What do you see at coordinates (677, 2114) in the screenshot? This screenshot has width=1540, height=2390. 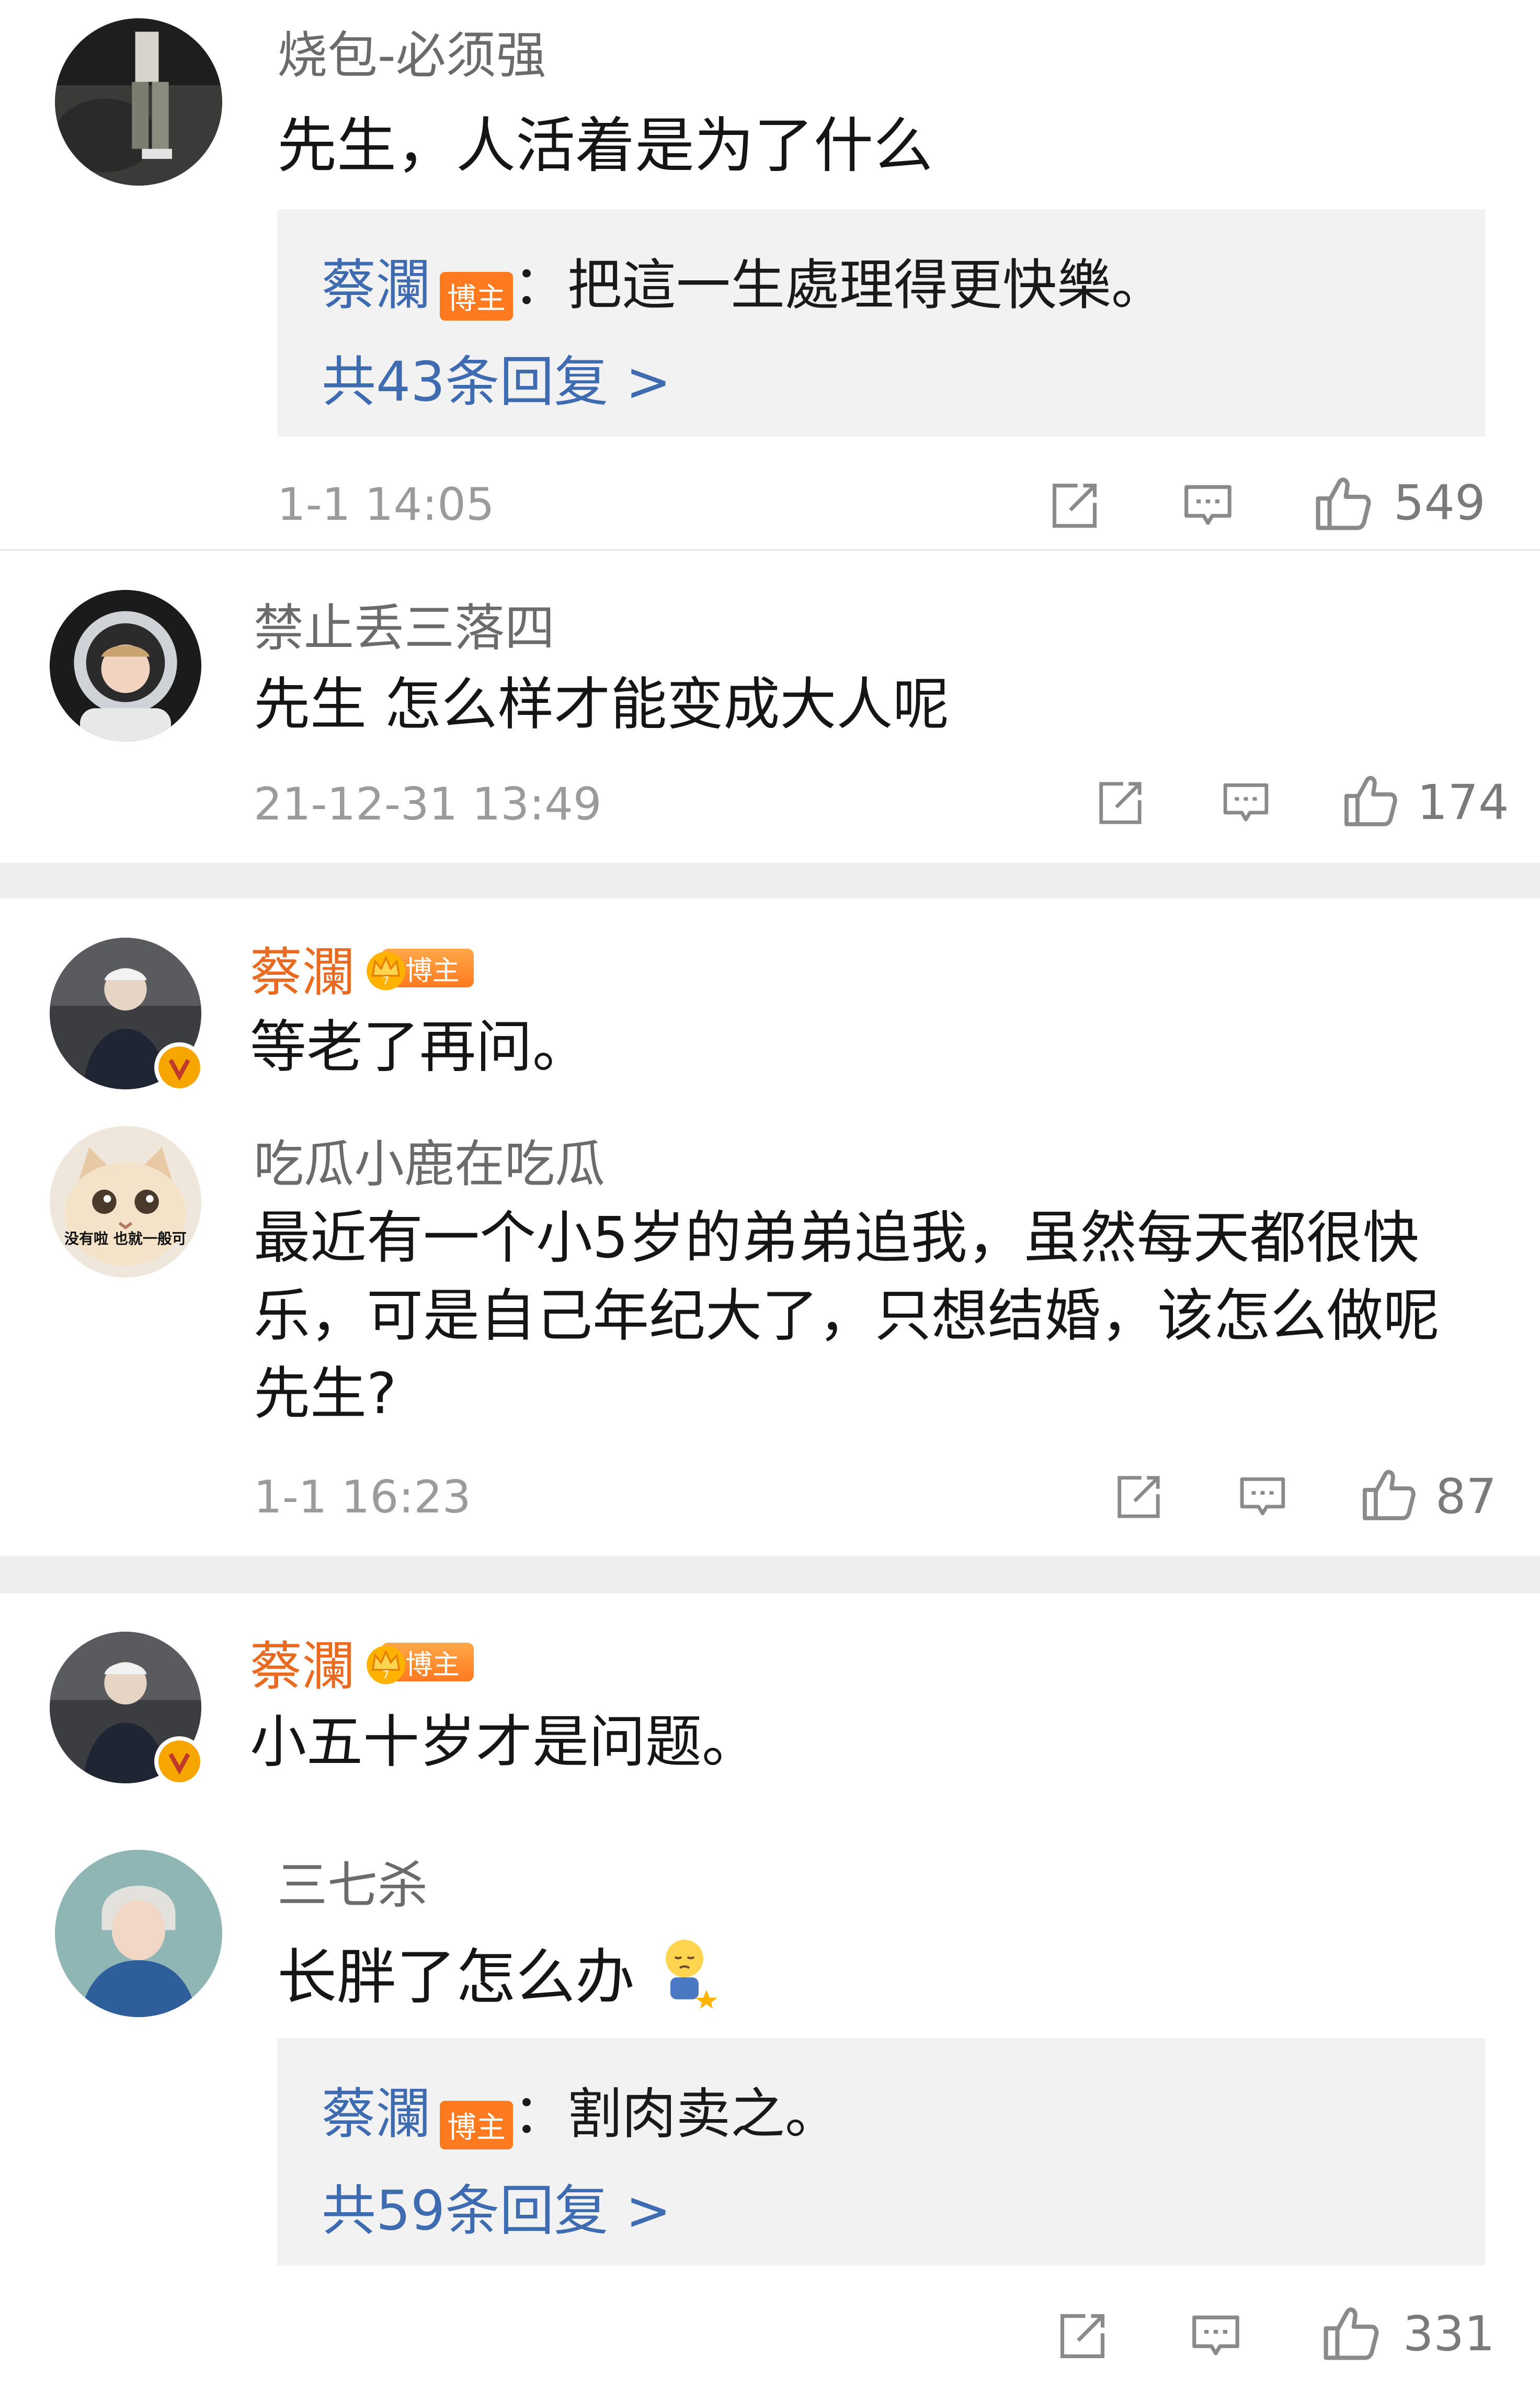 I see `reply-text: ：割肉卖之。` at bounding box center [677, 2114].